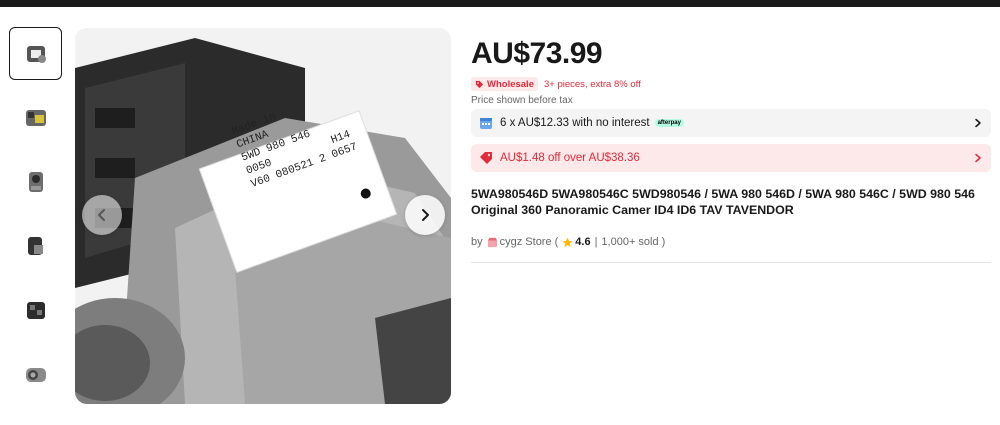  What do you see at coordinates (669, 122) in the screenshot?
I see `afterpay-logo: afterpay` at bounding box center [669, 122].